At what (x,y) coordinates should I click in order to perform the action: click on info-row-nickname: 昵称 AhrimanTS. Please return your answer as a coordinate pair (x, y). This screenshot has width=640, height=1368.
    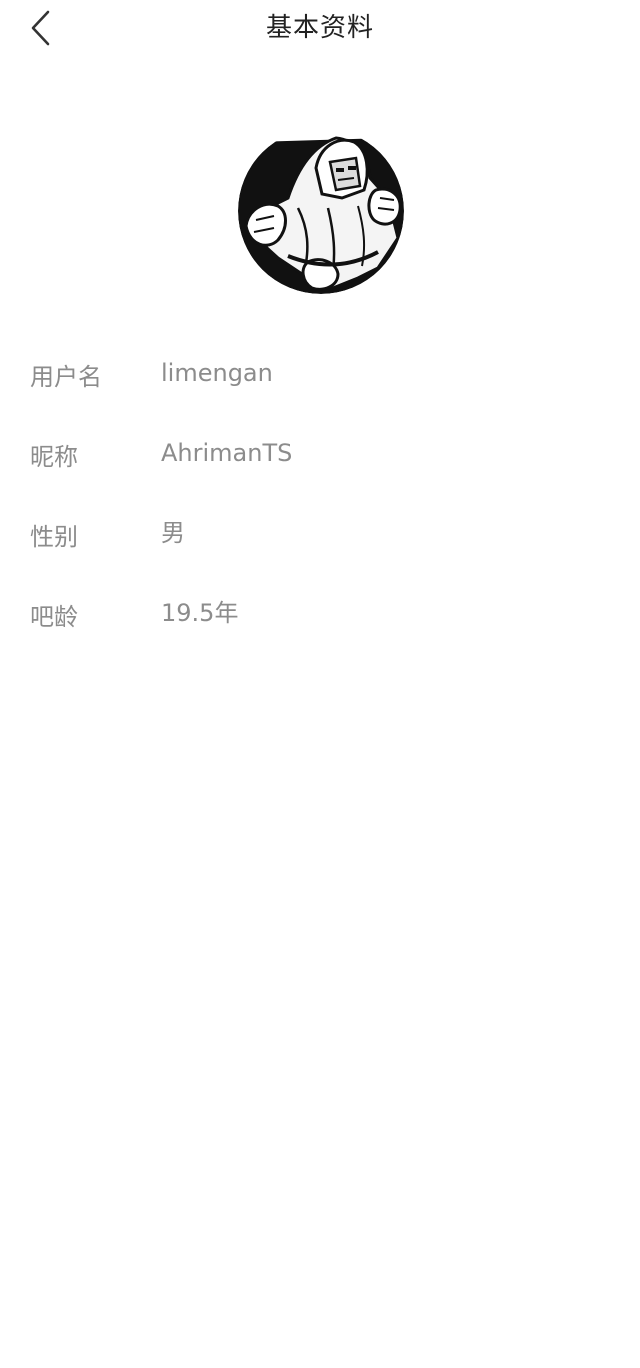
    Looking at the image, I should click on (320, 460).